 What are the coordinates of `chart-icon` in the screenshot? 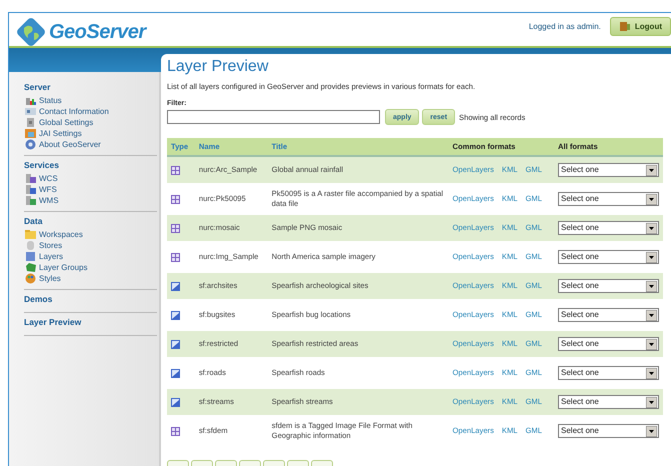 It's located at (30, 100).